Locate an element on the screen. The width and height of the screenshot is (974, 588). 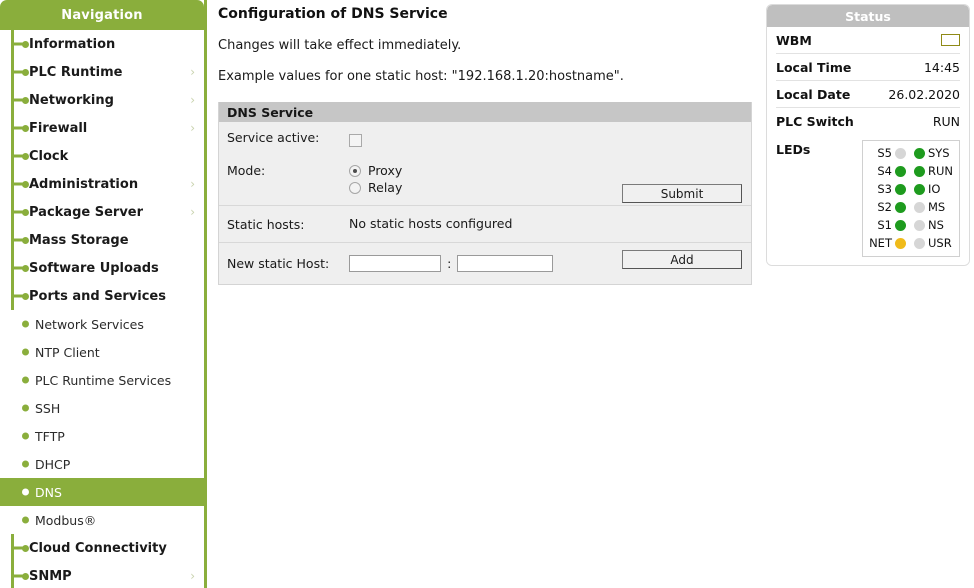
sidebar-item-administration: Administration › is located at coordinates (102, 184).